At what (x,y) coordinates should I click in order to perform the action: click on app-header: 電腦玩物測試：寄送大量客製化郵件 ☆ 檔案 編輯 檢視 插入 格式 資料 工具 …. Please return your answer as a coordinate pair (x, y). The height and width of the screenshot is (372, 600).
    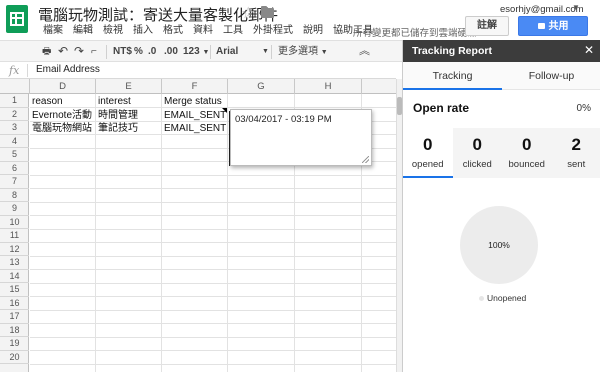
    Looking at the image, I should click on (300, 20).